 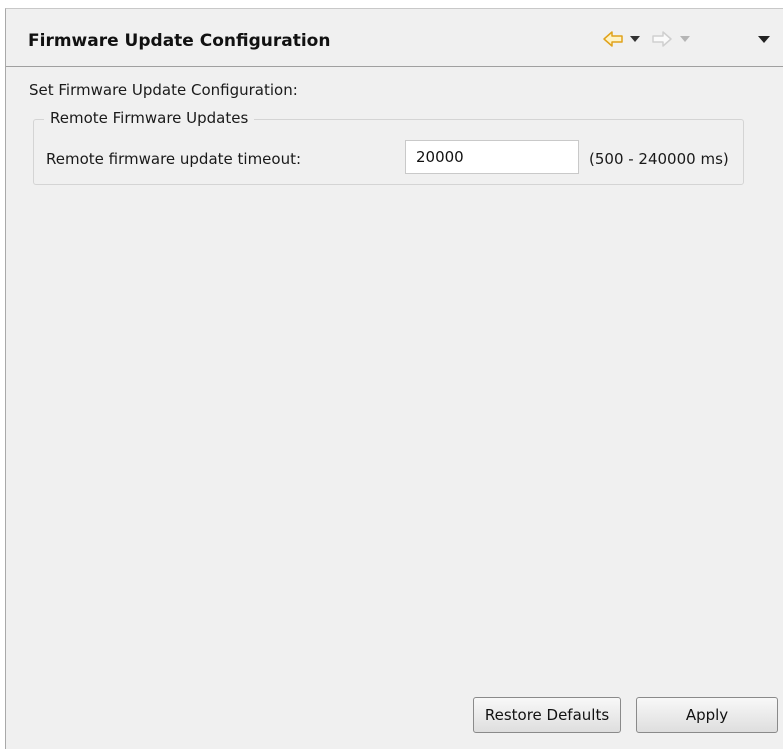 I want to click on timeout-label: Remote firmware update timeout:, so click(x=174, y=159).